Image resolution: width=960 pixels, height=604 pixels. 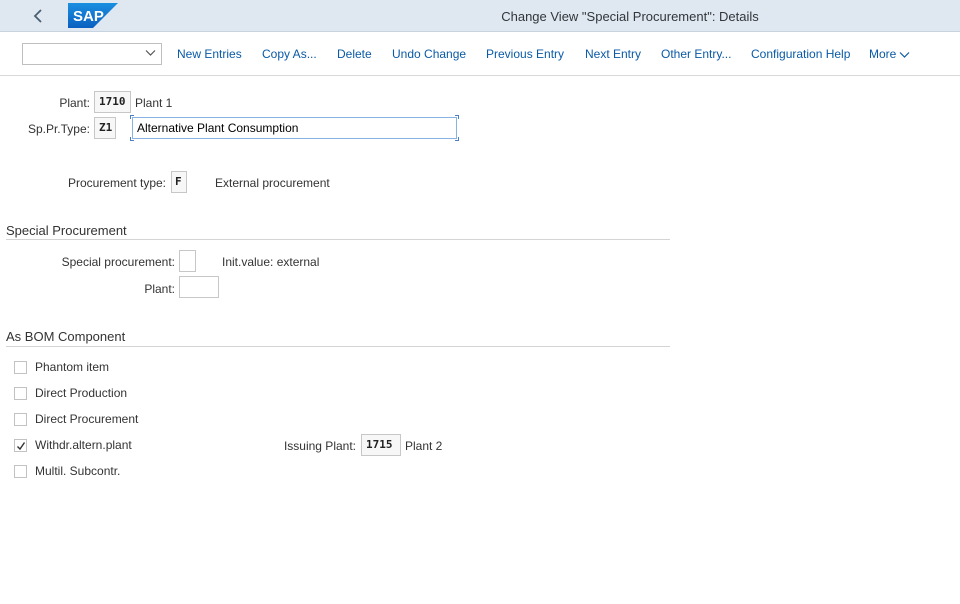 I want to click on special-procurement-field, so click(x=187, y=261).